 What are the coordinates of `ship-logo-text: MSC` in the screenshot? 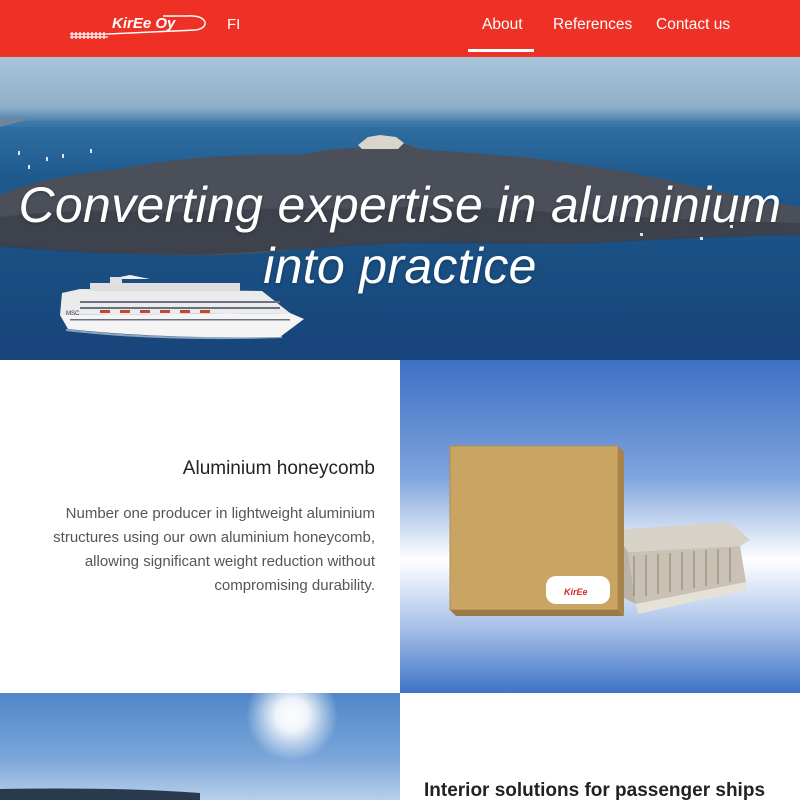 It's located at (73, 314).